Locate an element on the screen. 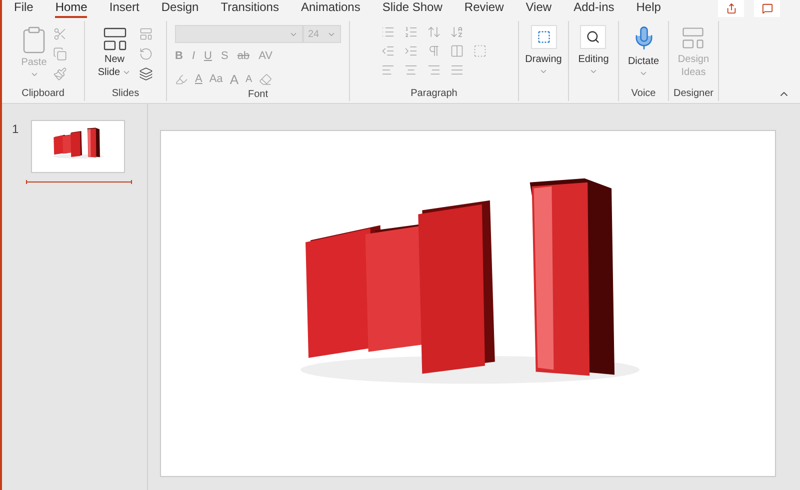  align-left-icon is located at coordinates (388, 70).